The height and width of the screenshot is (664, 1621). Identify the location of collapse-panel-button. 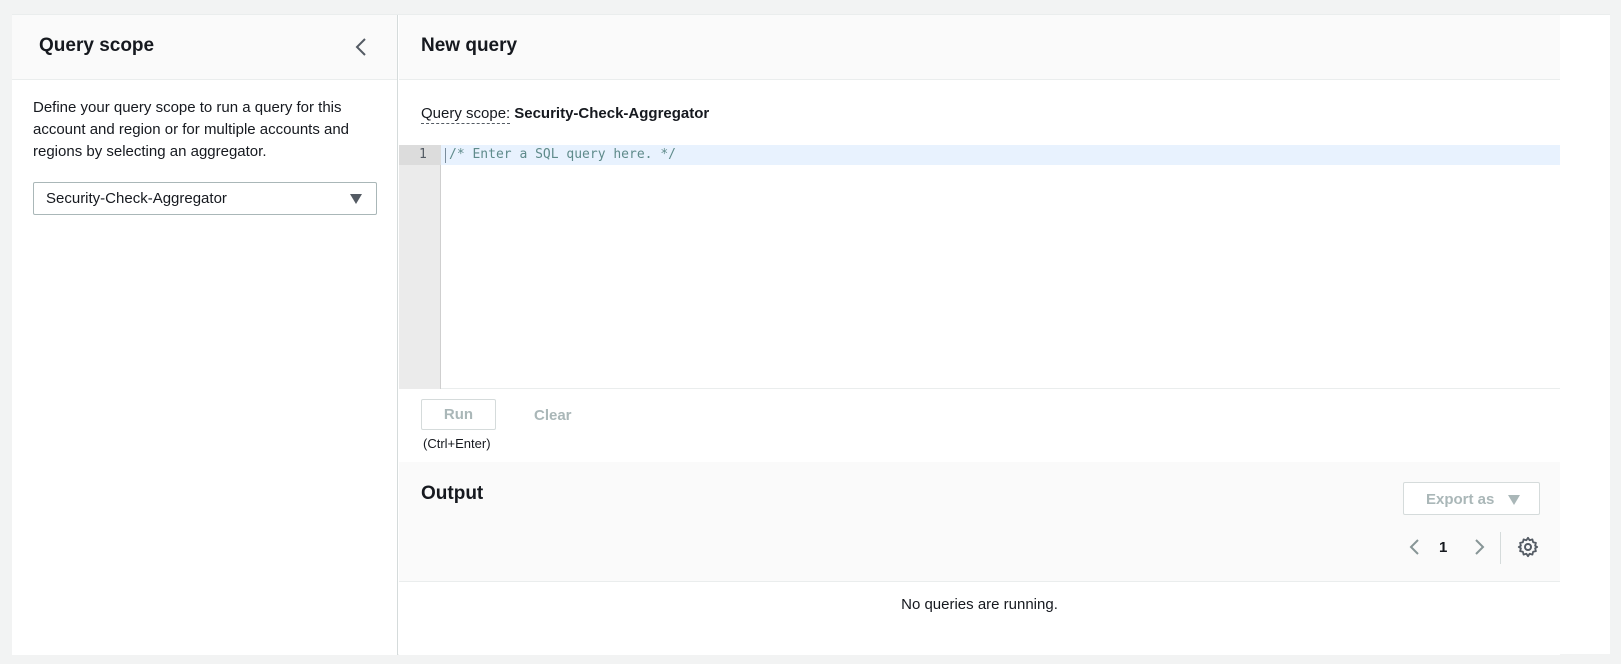
(362, 47).